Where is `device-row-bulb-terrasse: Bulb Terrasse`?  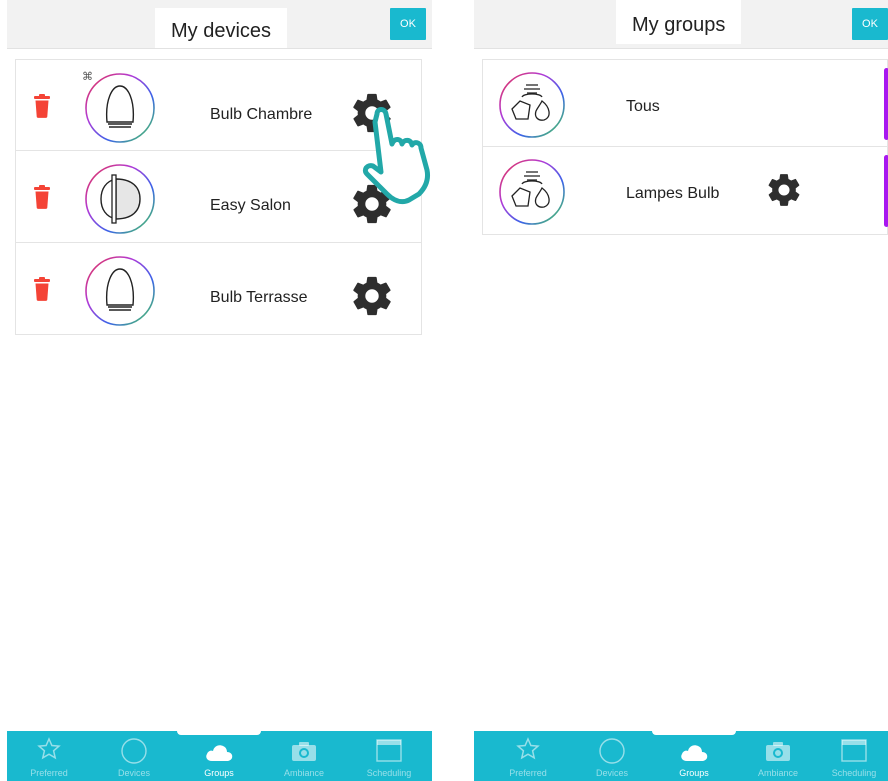
device-row-bulb-terrasse: Bulb Terrasse is located at coordinates (218, 289).